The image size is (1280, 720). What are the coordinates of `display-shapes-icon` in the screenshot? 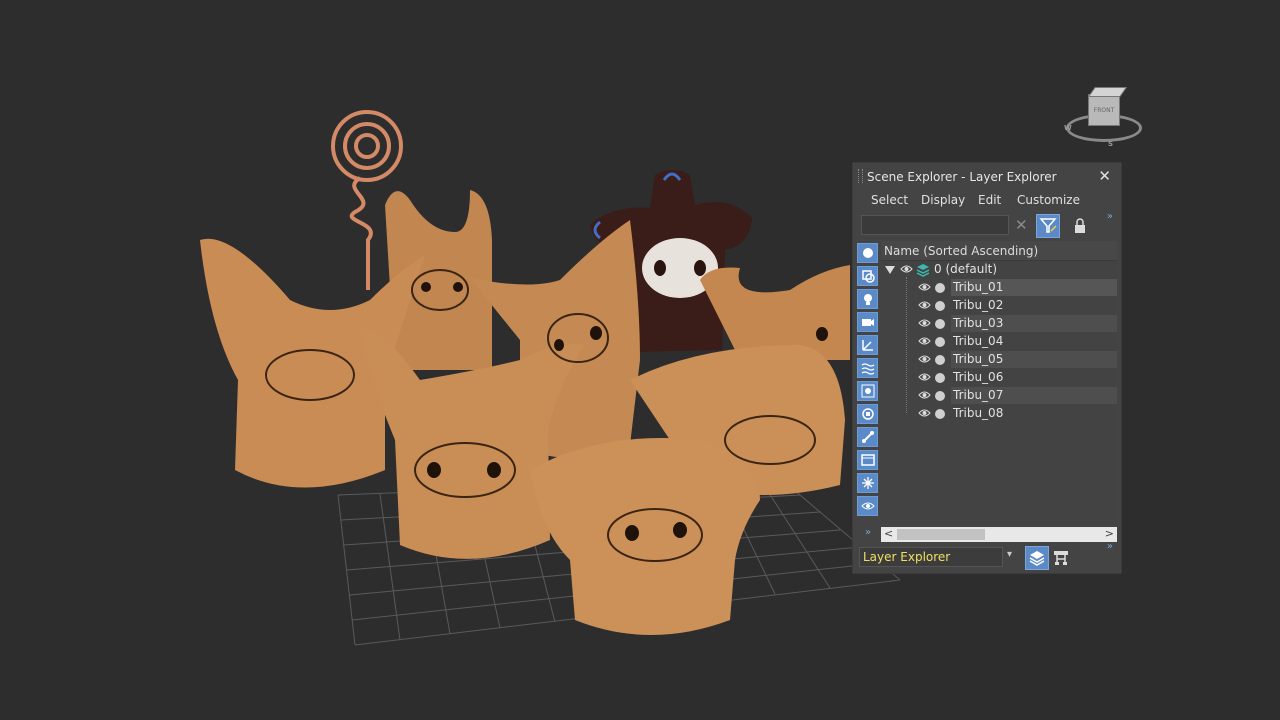 It's located at (867, 276).